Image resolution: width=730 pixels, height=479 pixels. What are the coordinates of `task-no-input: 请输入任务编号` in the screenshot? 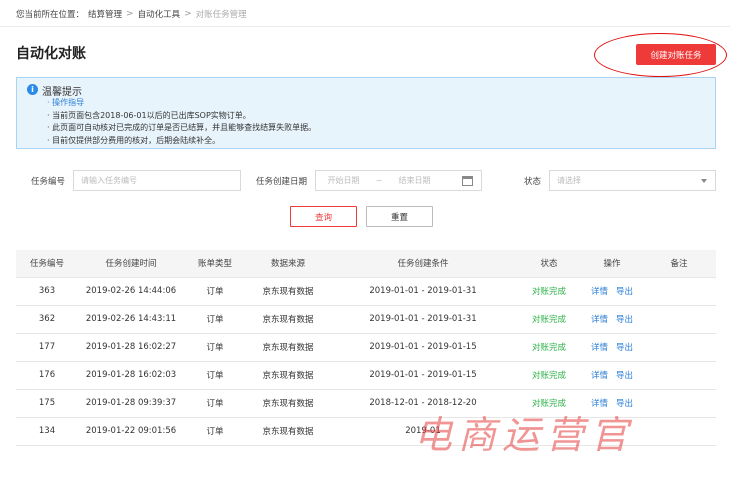 It's located at (157, 180).